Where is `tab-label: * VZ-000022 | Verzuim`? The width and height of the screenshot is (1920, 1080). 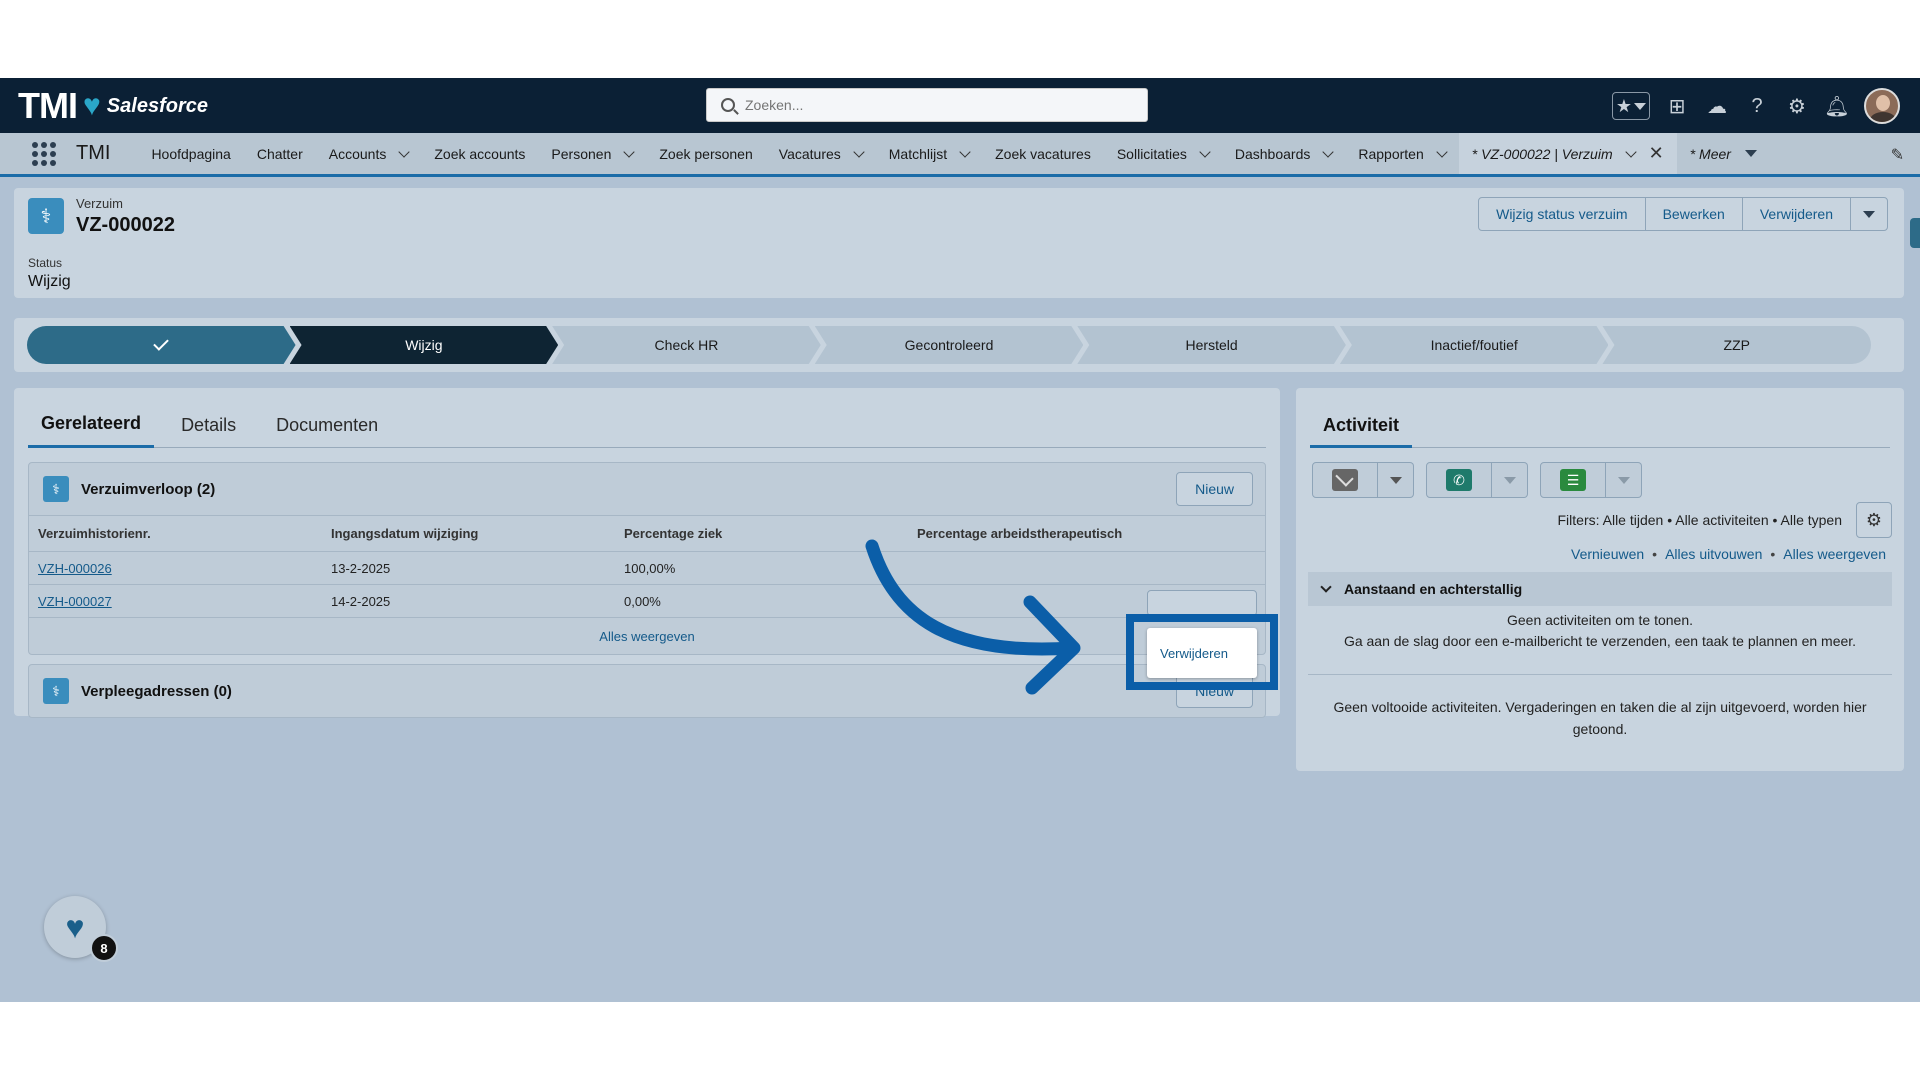 tab-label: * VZ-000022 | Verzuim is located at coordinates (1542, 153).